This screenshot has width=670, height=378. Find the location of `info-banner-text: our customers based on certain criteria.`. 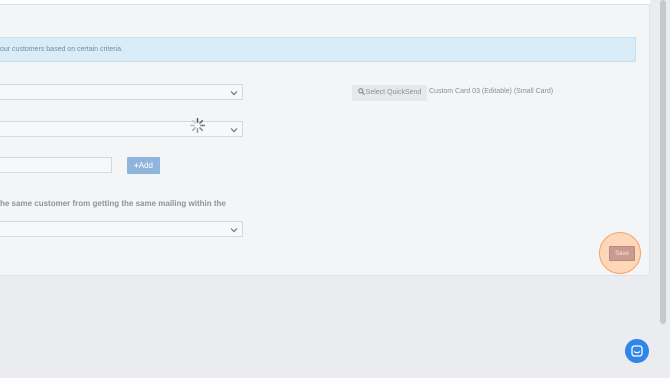

info-banner-text: our customers based on certain criteria. is located at coordinates (61, 49).